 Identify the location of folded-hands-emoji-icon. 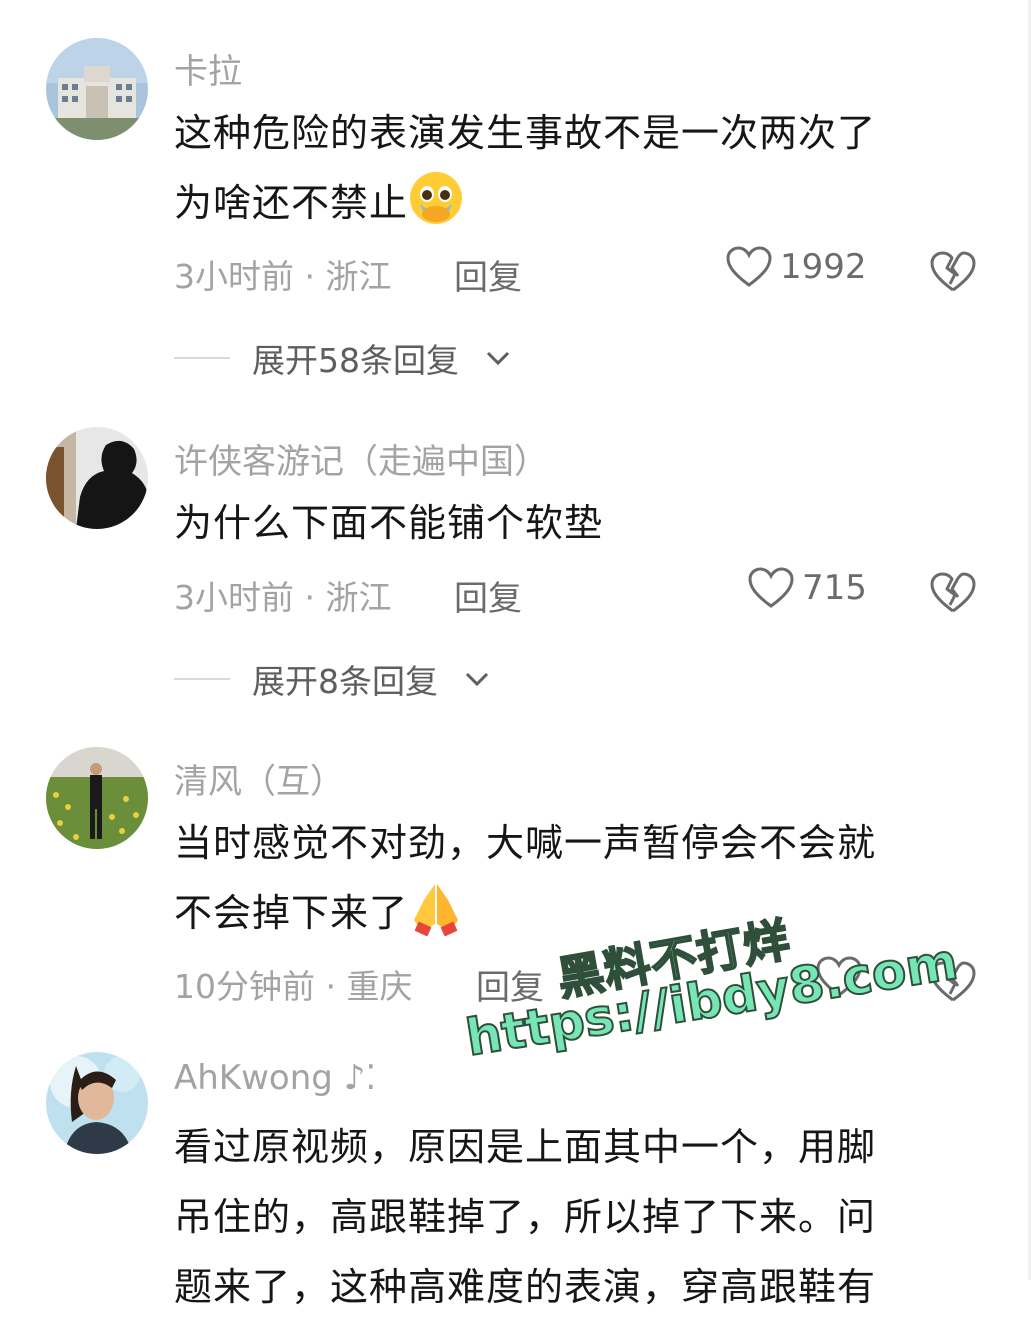
(436, 910).